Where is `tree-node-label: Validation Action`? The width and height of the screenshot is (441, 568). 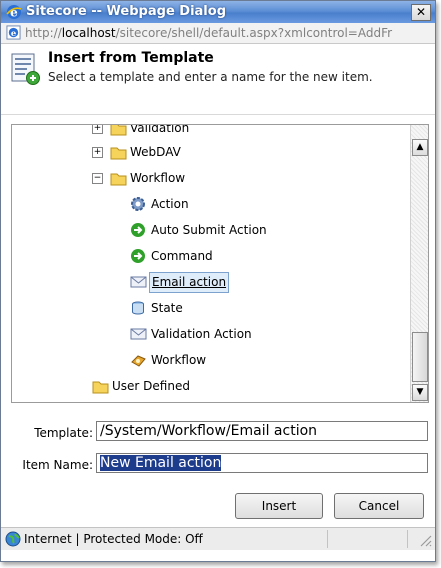 tree-node-label: Validation Action is located at coordinates (201, 334).